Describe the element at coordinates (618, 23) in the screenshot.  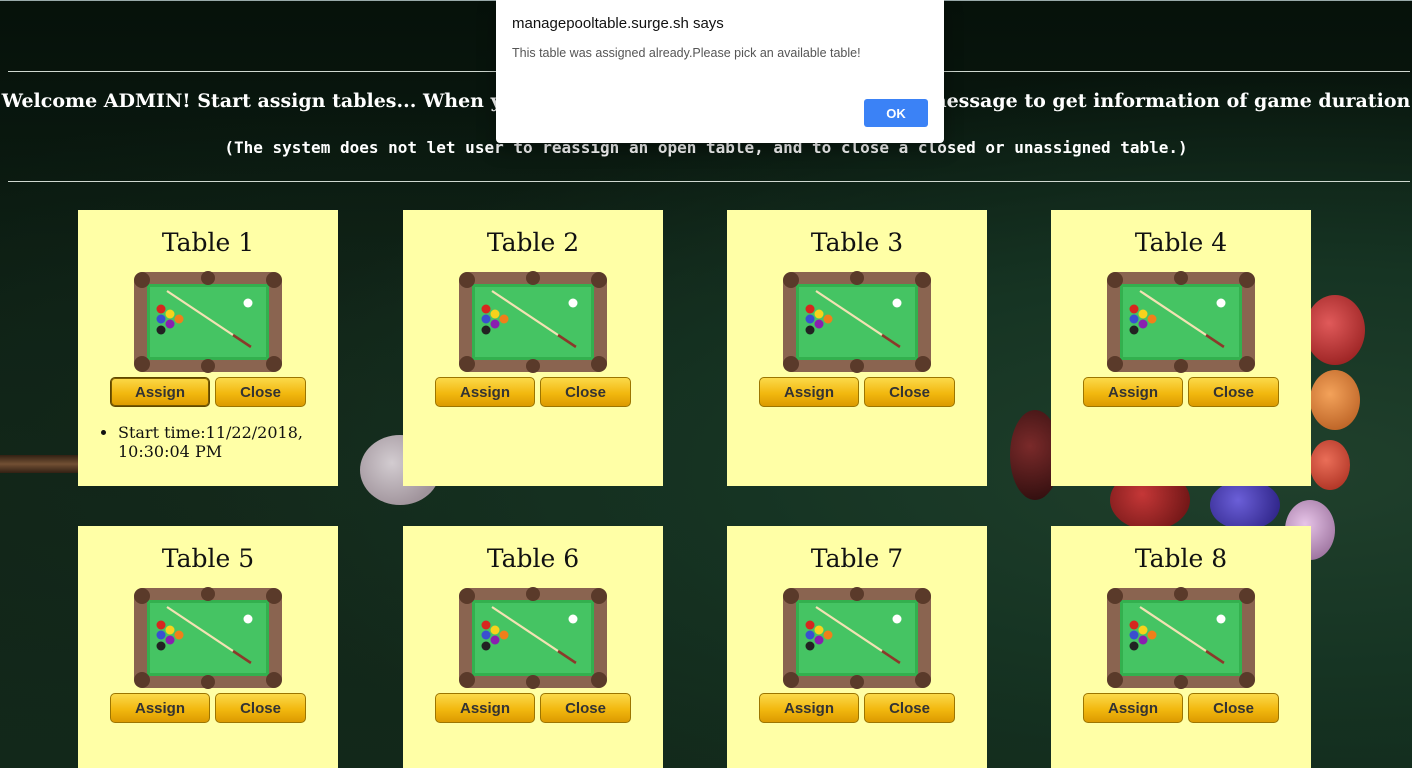
I see `dialog-title: managepooltable.surge.sh says` at that location.